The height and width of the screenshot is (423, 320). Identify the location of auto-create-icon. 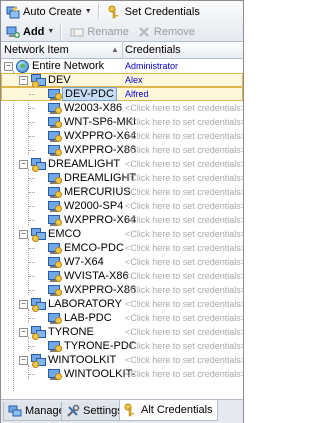
(13, 12).